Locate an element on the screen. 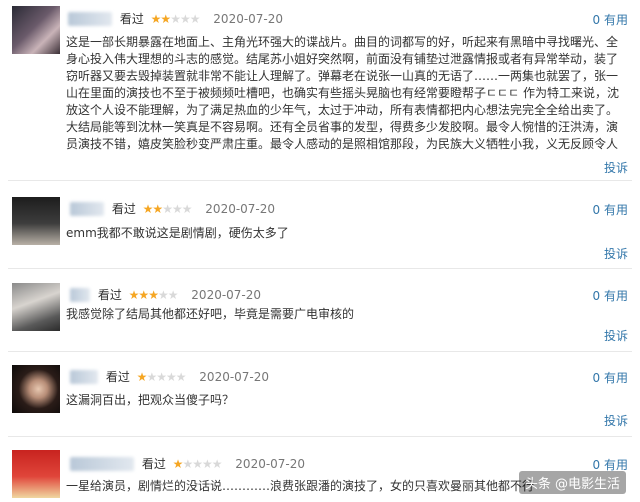  review-content: 我感觉除了结局其他都还好吧，毕竟是需要广电审核的 is located at coordinates (210, 314).